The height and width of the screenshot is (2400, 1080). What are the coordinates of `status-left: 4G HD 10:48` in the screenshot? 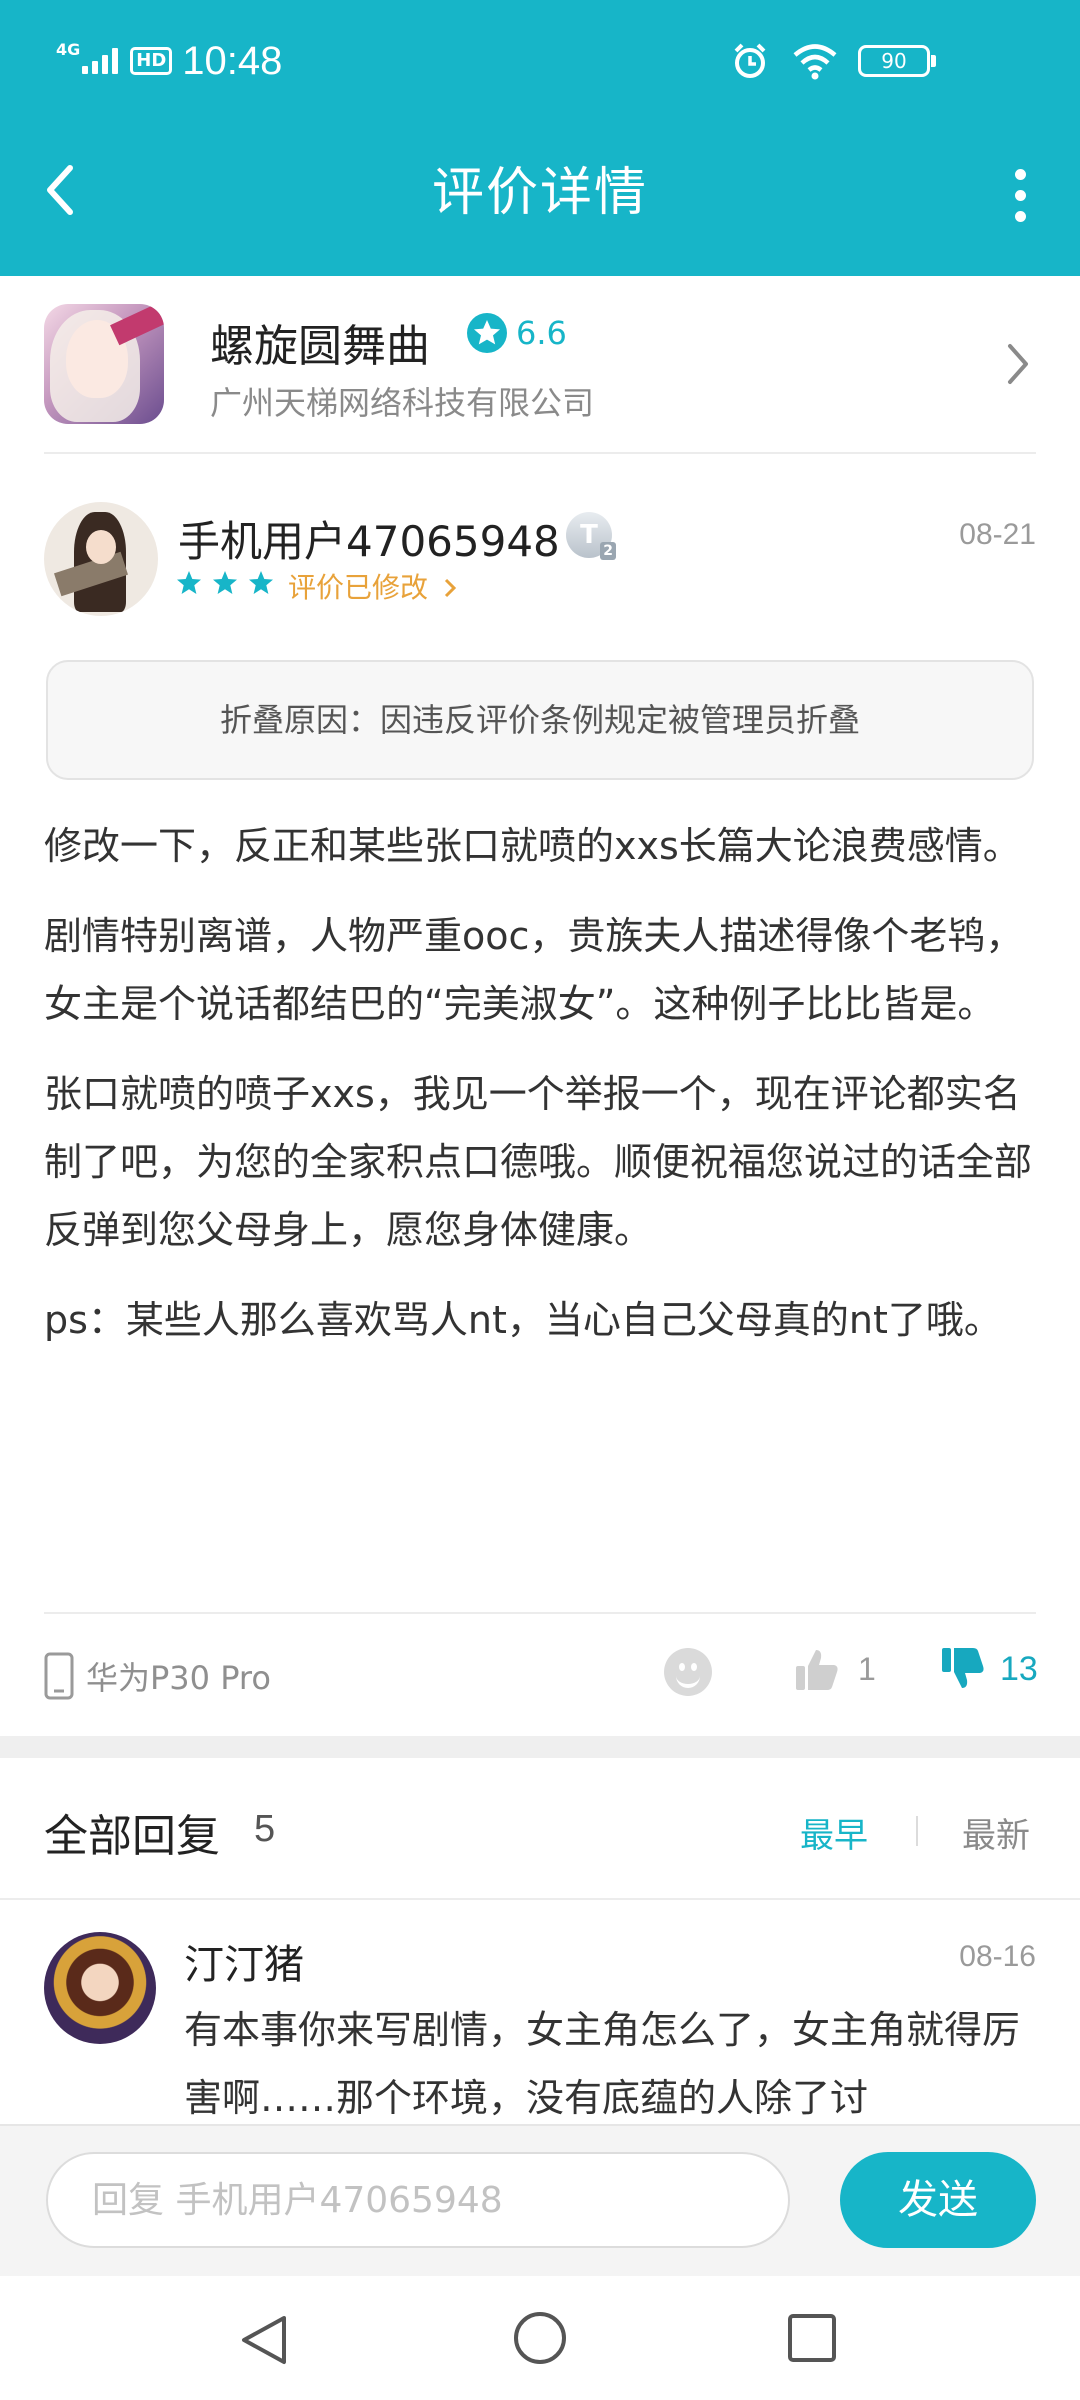 It's located at (169, 61).